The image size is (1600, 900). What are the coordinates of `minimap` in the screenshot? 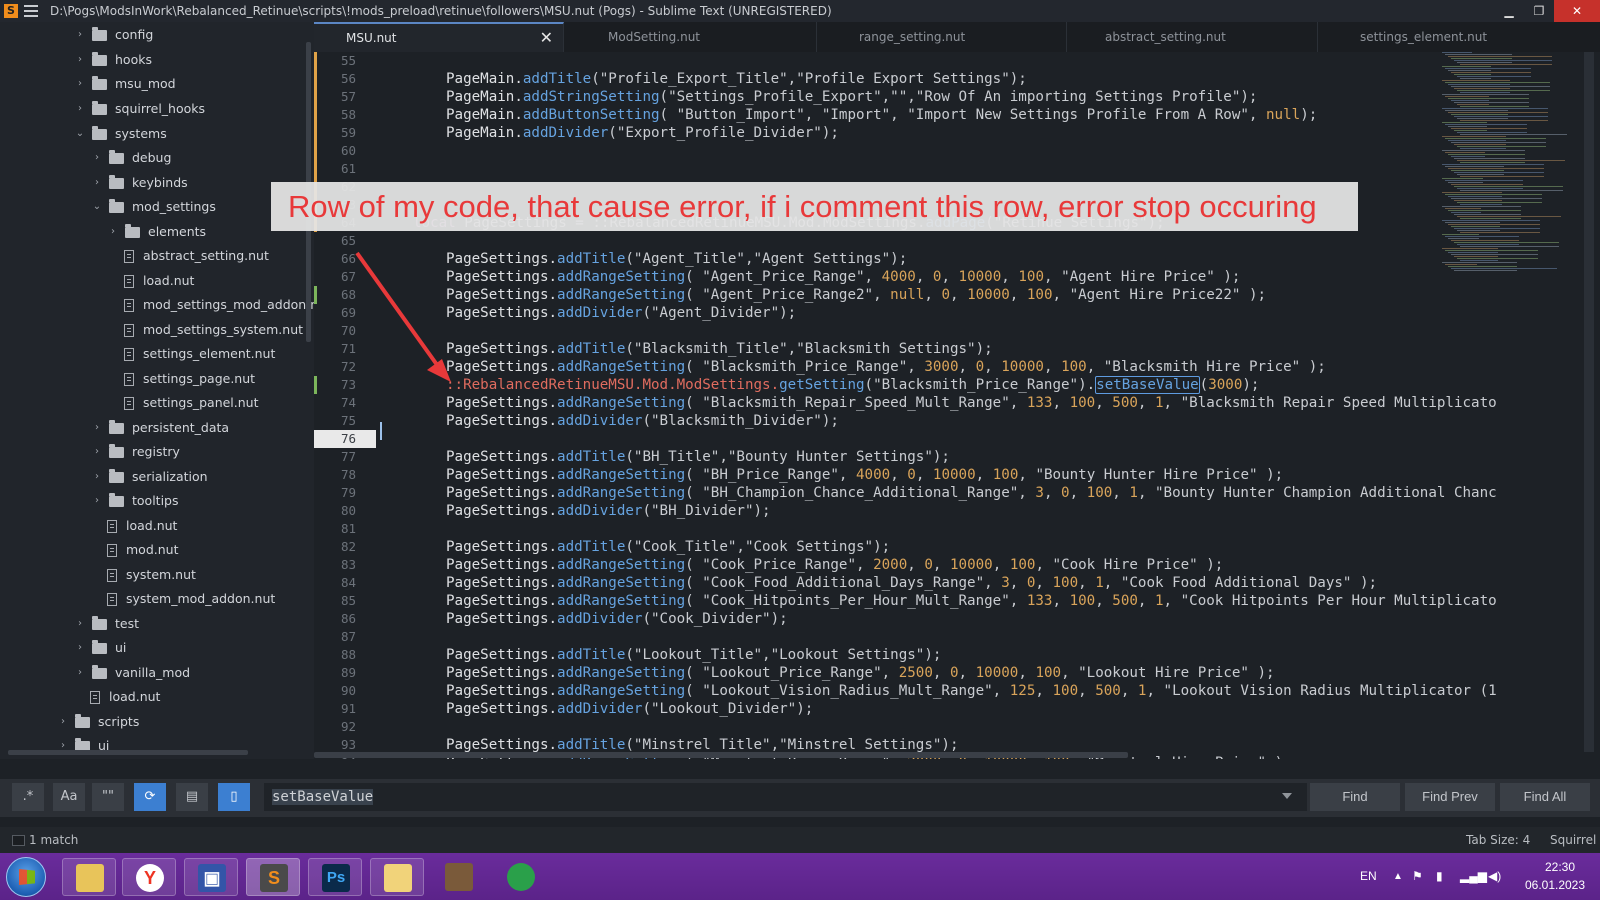 It's located at (1504, 172).